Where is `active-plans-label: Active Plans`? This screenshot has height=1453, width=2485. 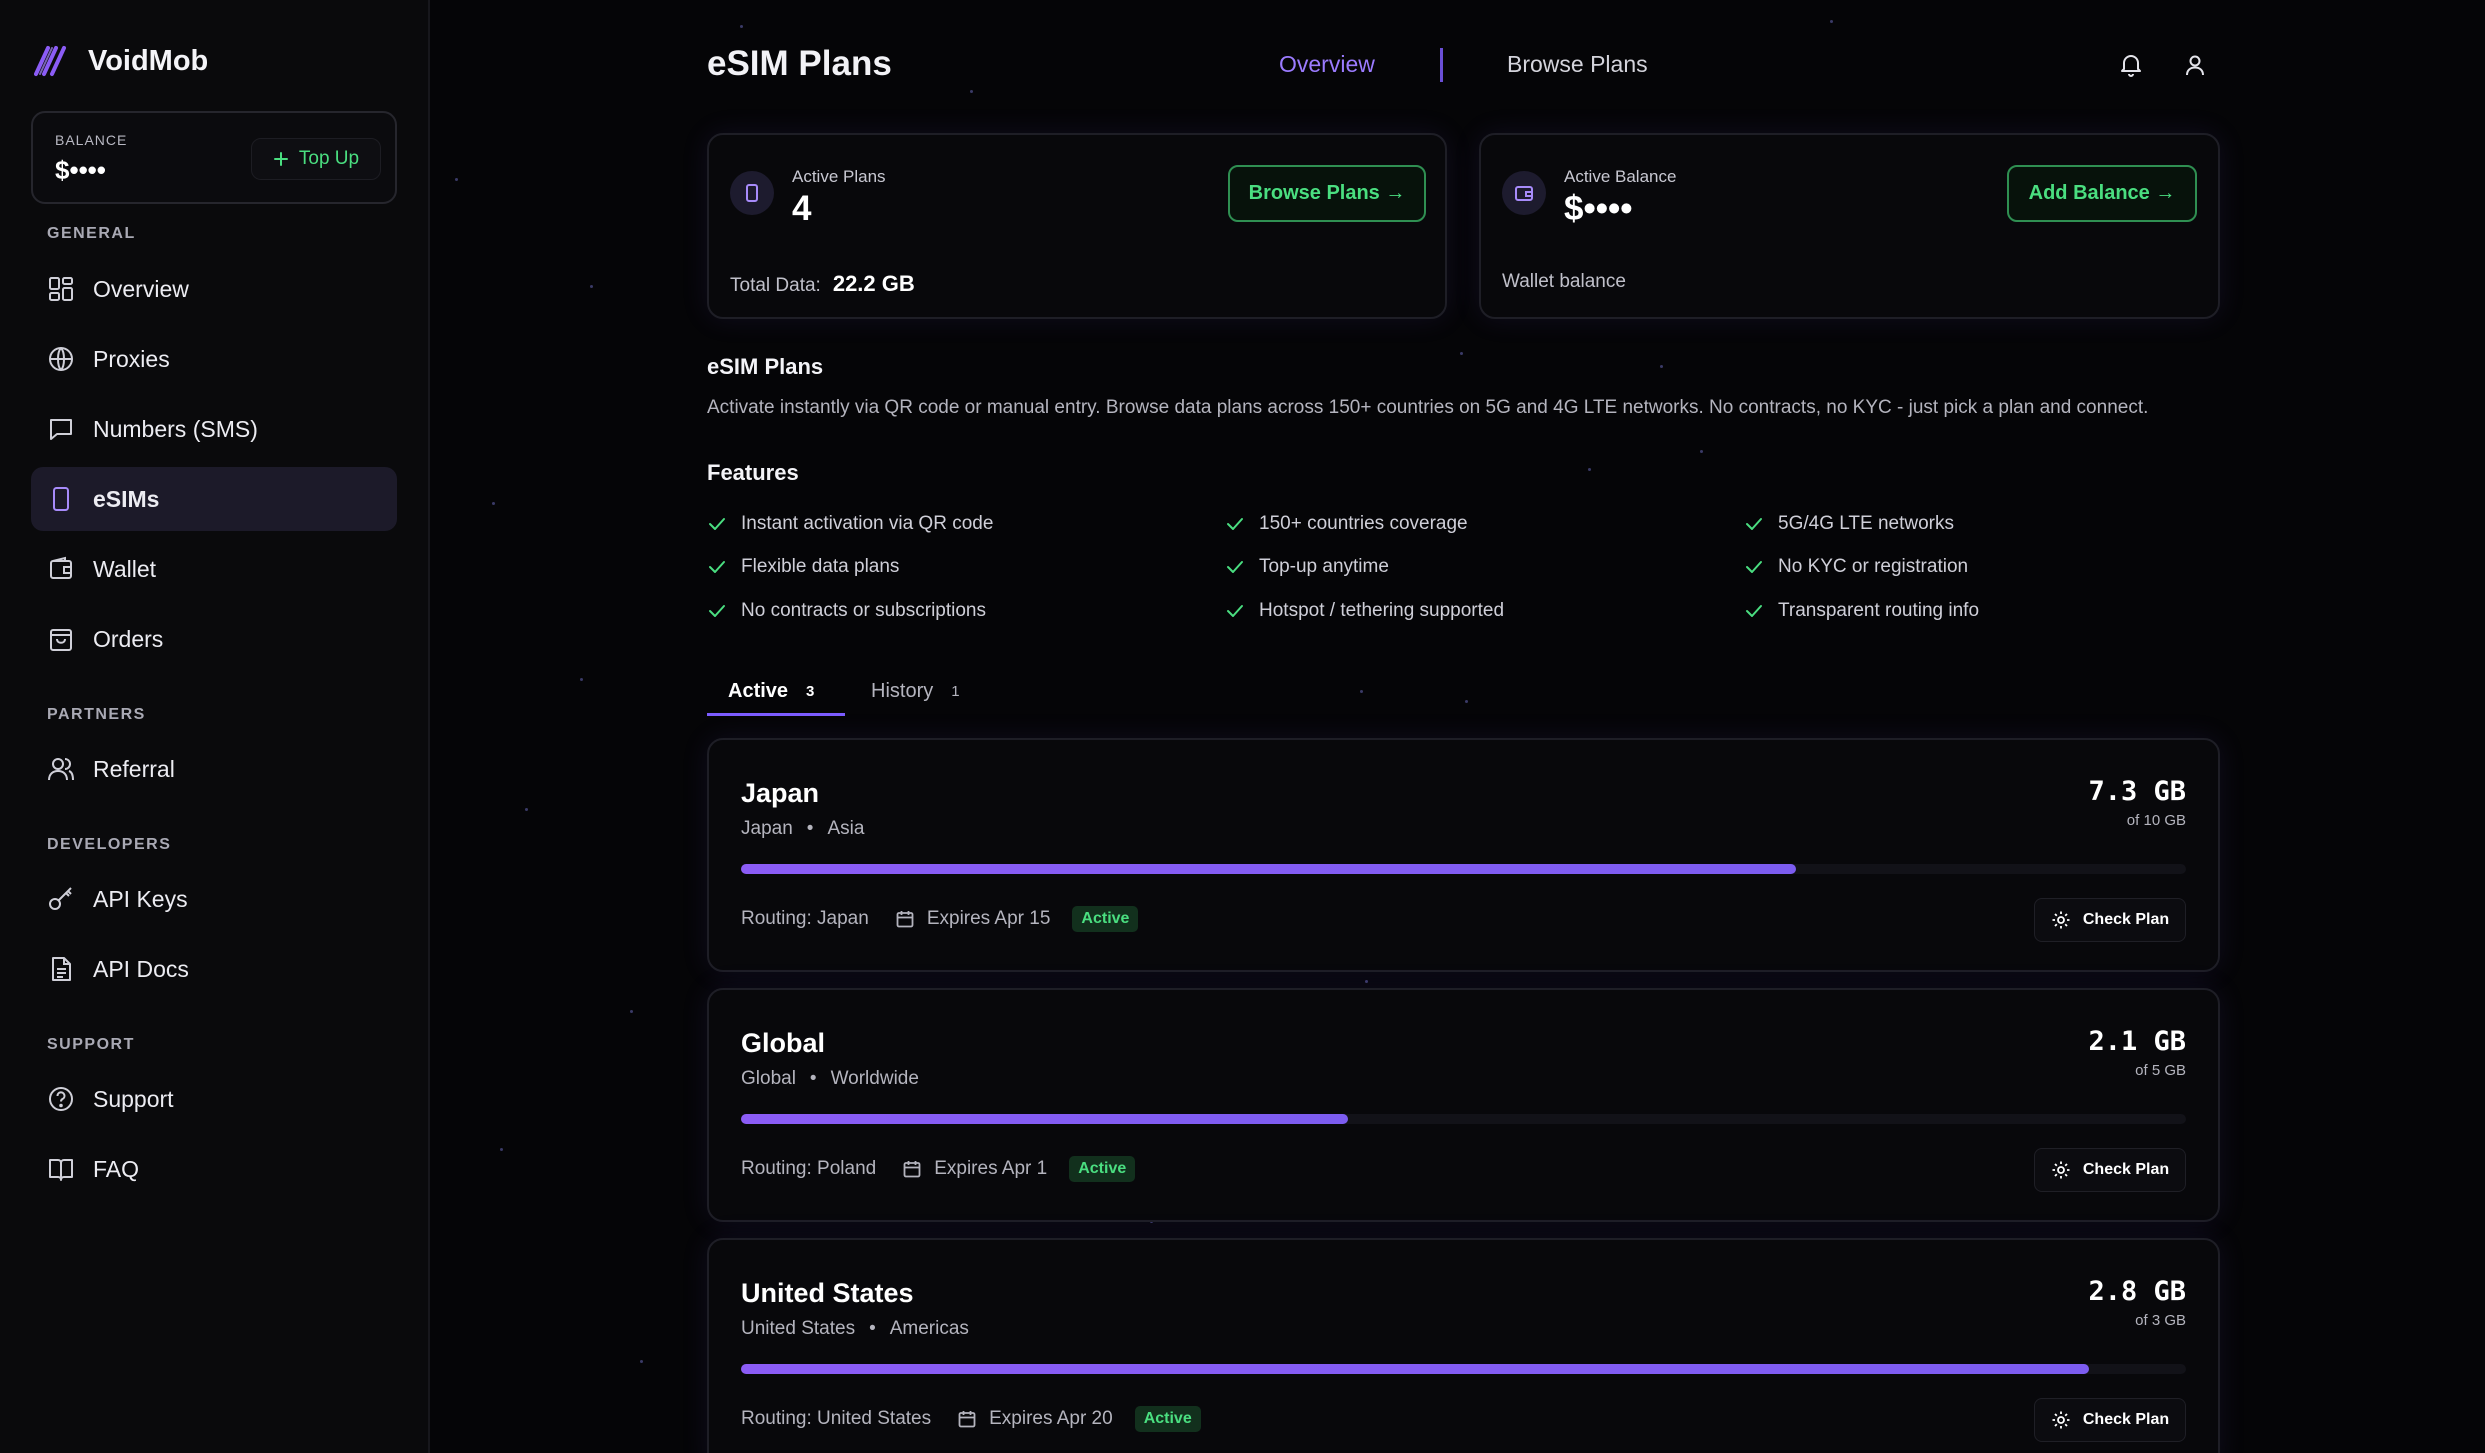
active-plans-label: Active Plans is located at coordinates (839, 176).